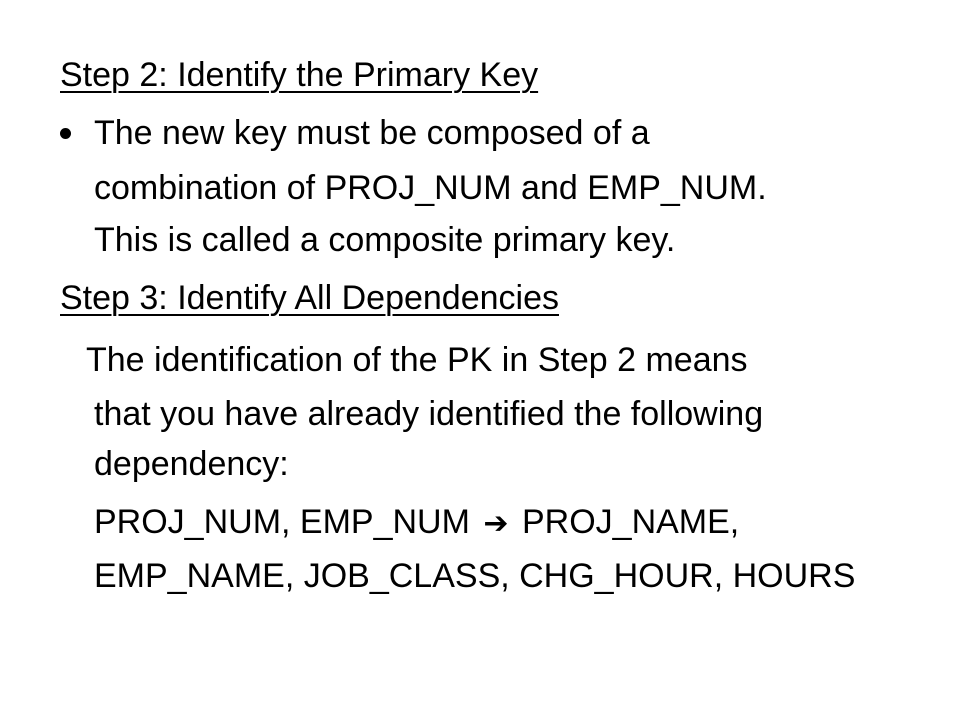  Describe the element at coordinates (630, 522) in the screenshot. I see `dependency-rhs: PROJ_NAME,` at that location.